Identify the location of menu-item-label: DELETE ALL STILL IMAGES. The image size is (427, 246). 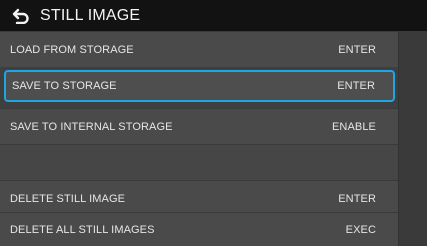
(82, 229).